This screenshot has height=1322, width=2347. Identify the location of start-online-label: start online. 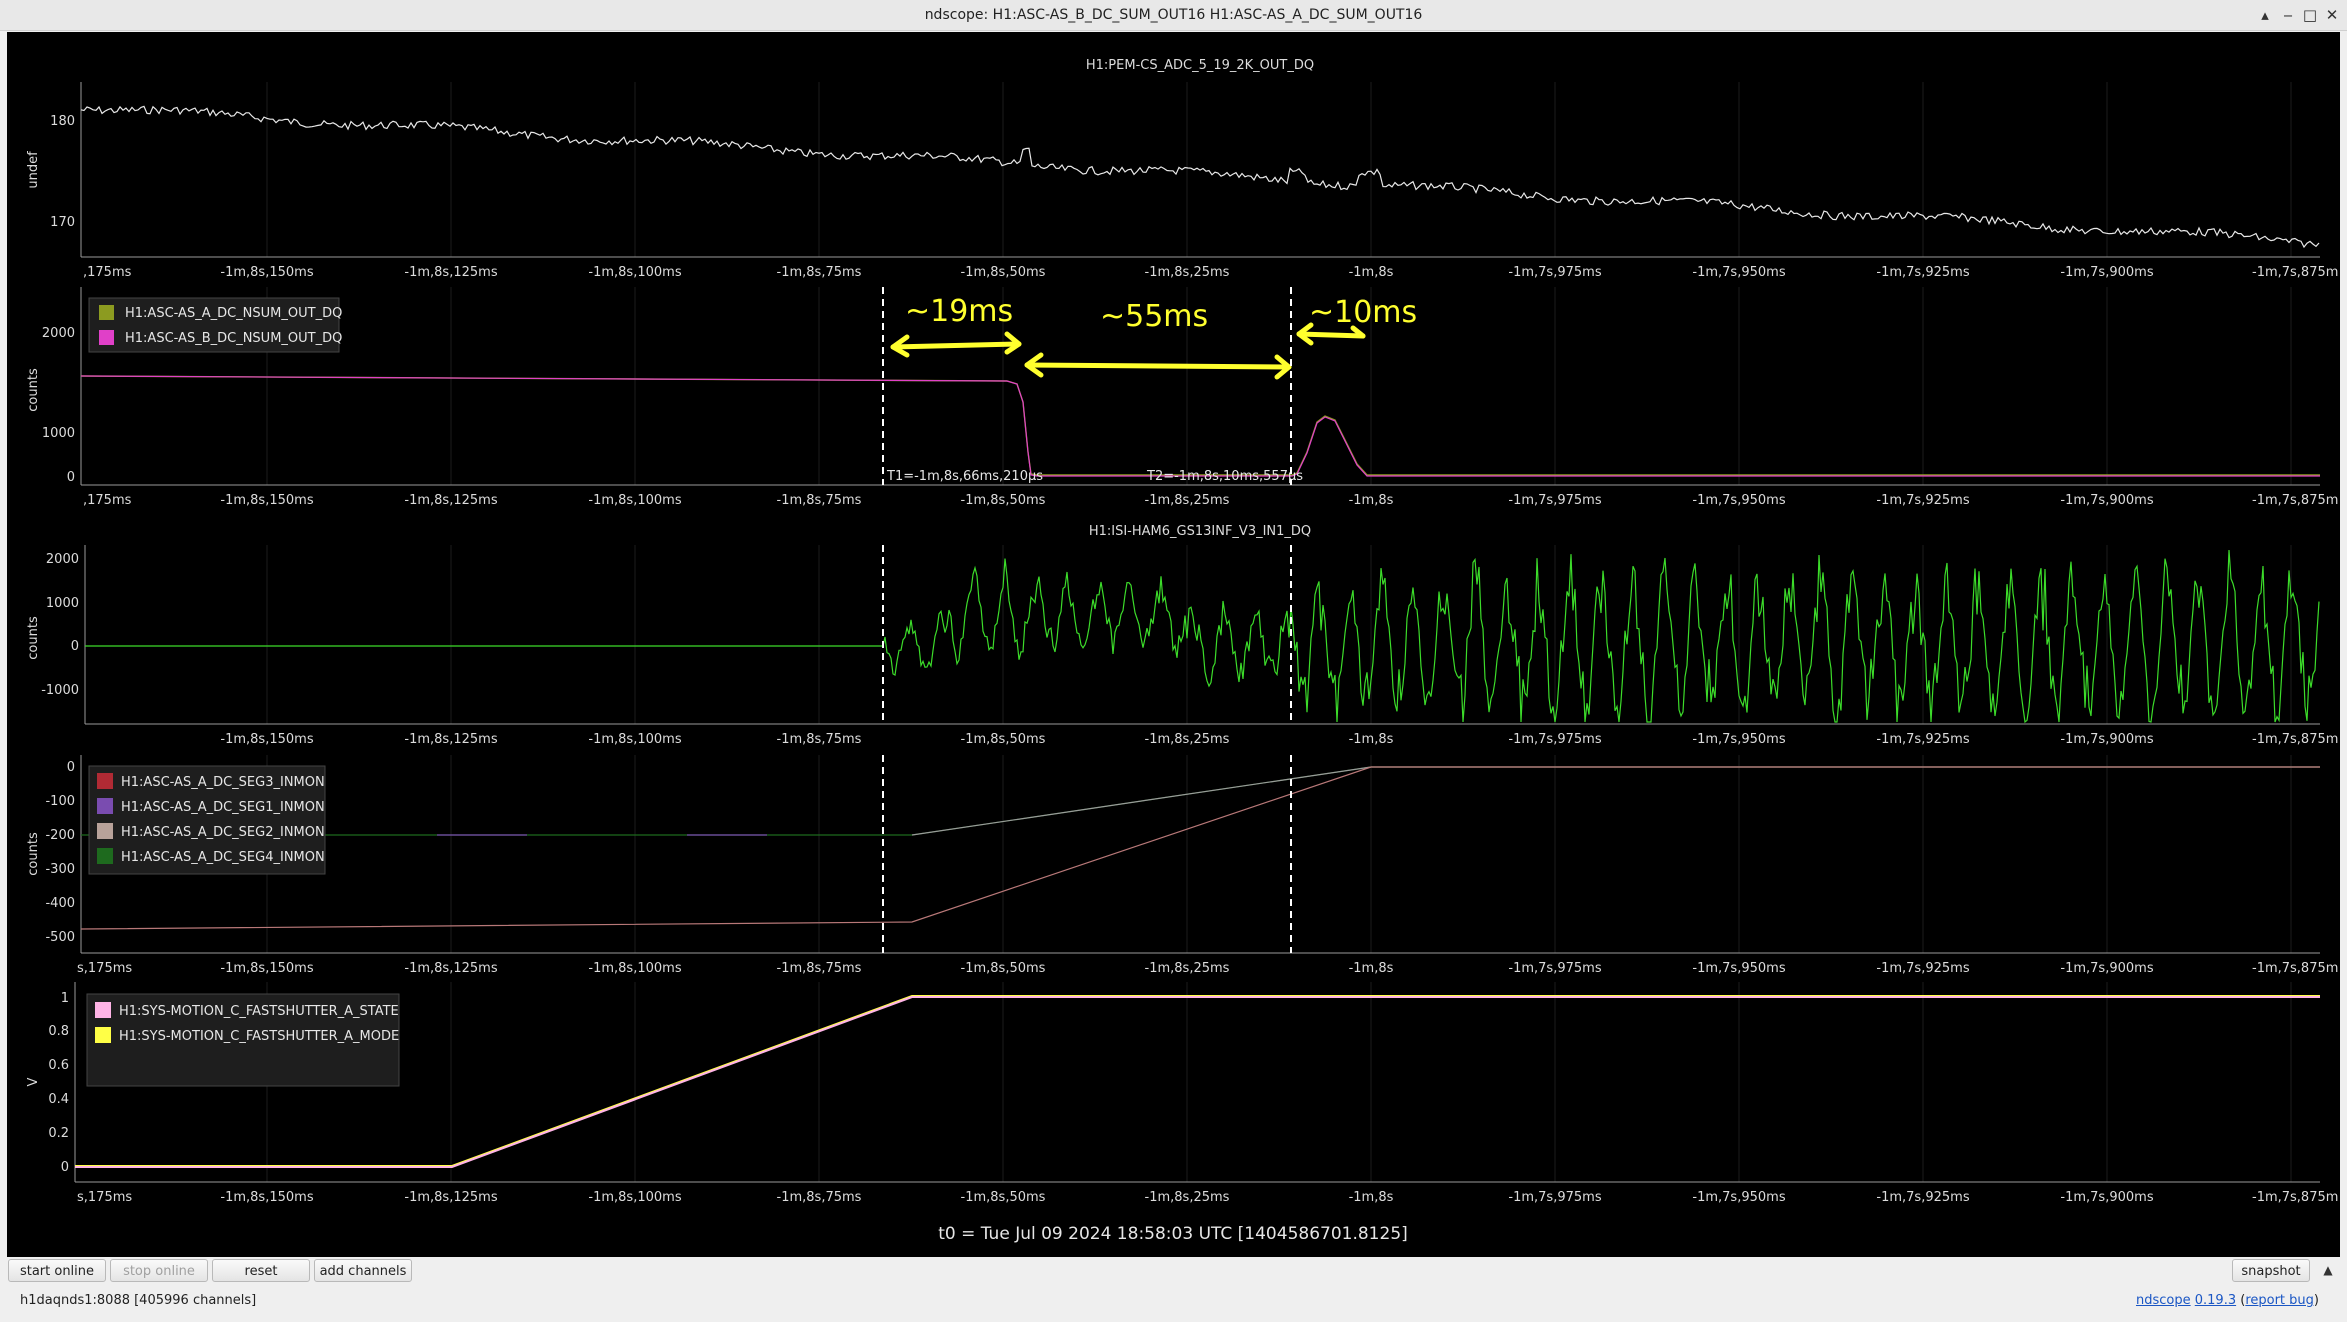
(57, 1271).